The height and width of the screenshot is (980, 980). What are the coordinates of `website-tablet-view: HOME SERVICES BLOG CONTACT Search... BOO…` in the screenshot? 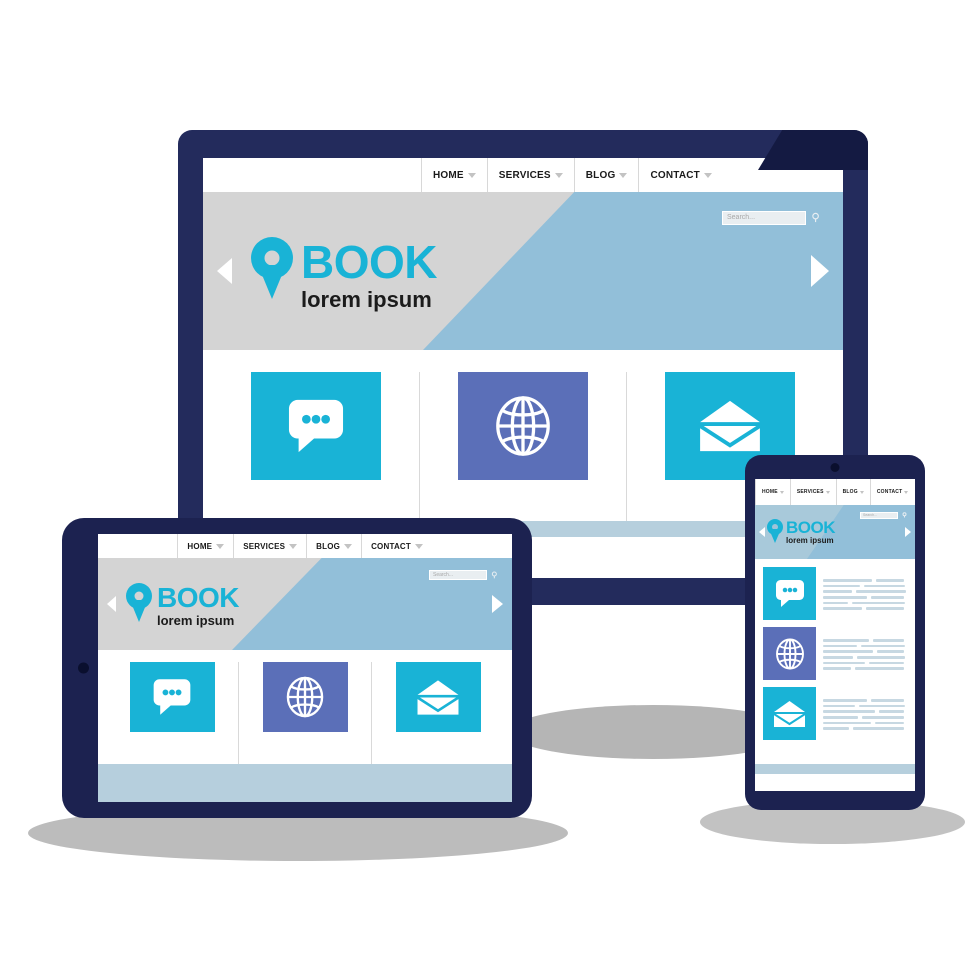 It's located at (305, 668).